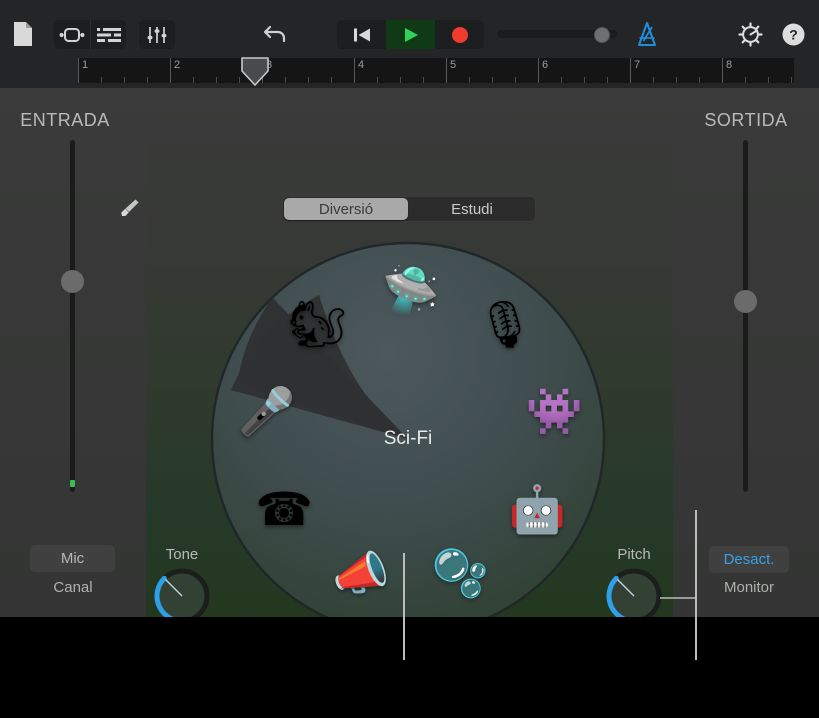 Image resolution: width=819 pixels, height=718 pixels. Describe the element at coordinates (746, 120) in the screenshot. I see `output-panel-title: SORTIDA` at that location.